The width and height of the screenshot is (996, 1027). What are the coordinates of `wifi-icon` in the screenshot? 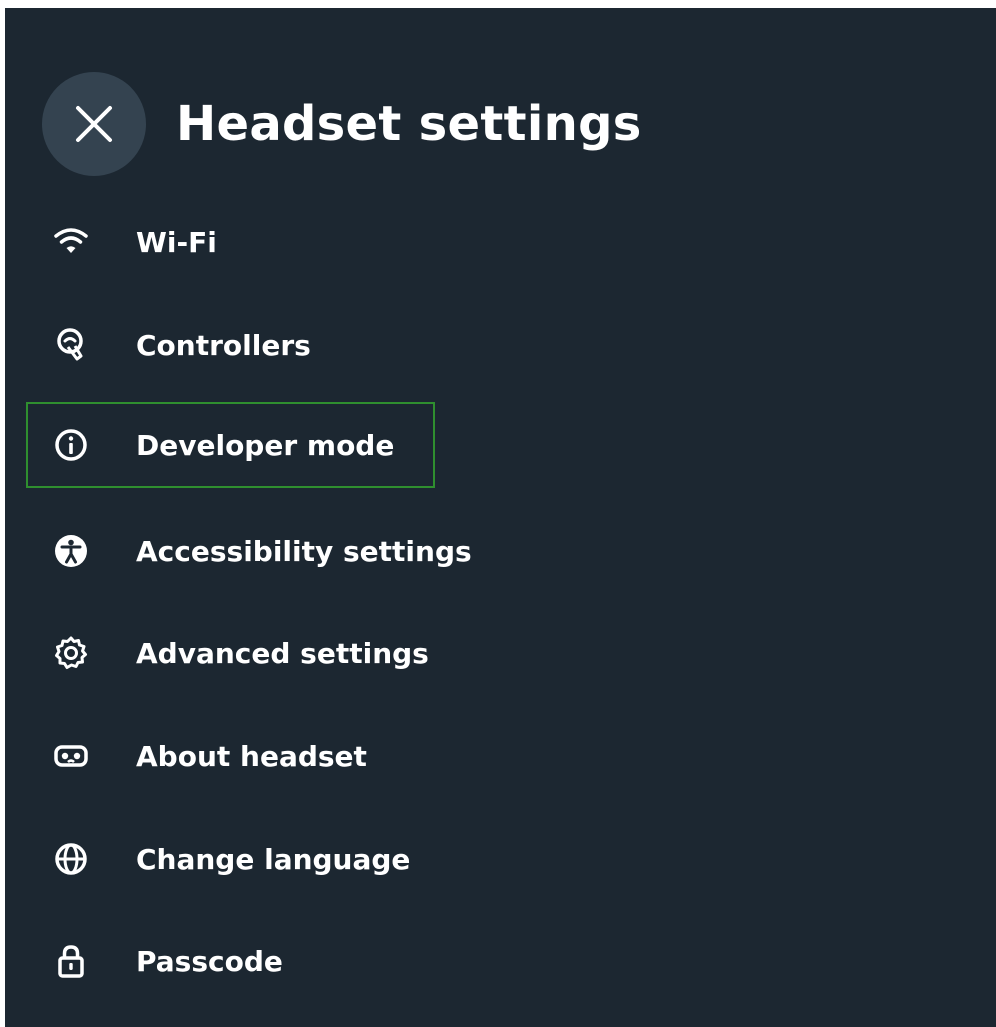 It's located at (71, 242).